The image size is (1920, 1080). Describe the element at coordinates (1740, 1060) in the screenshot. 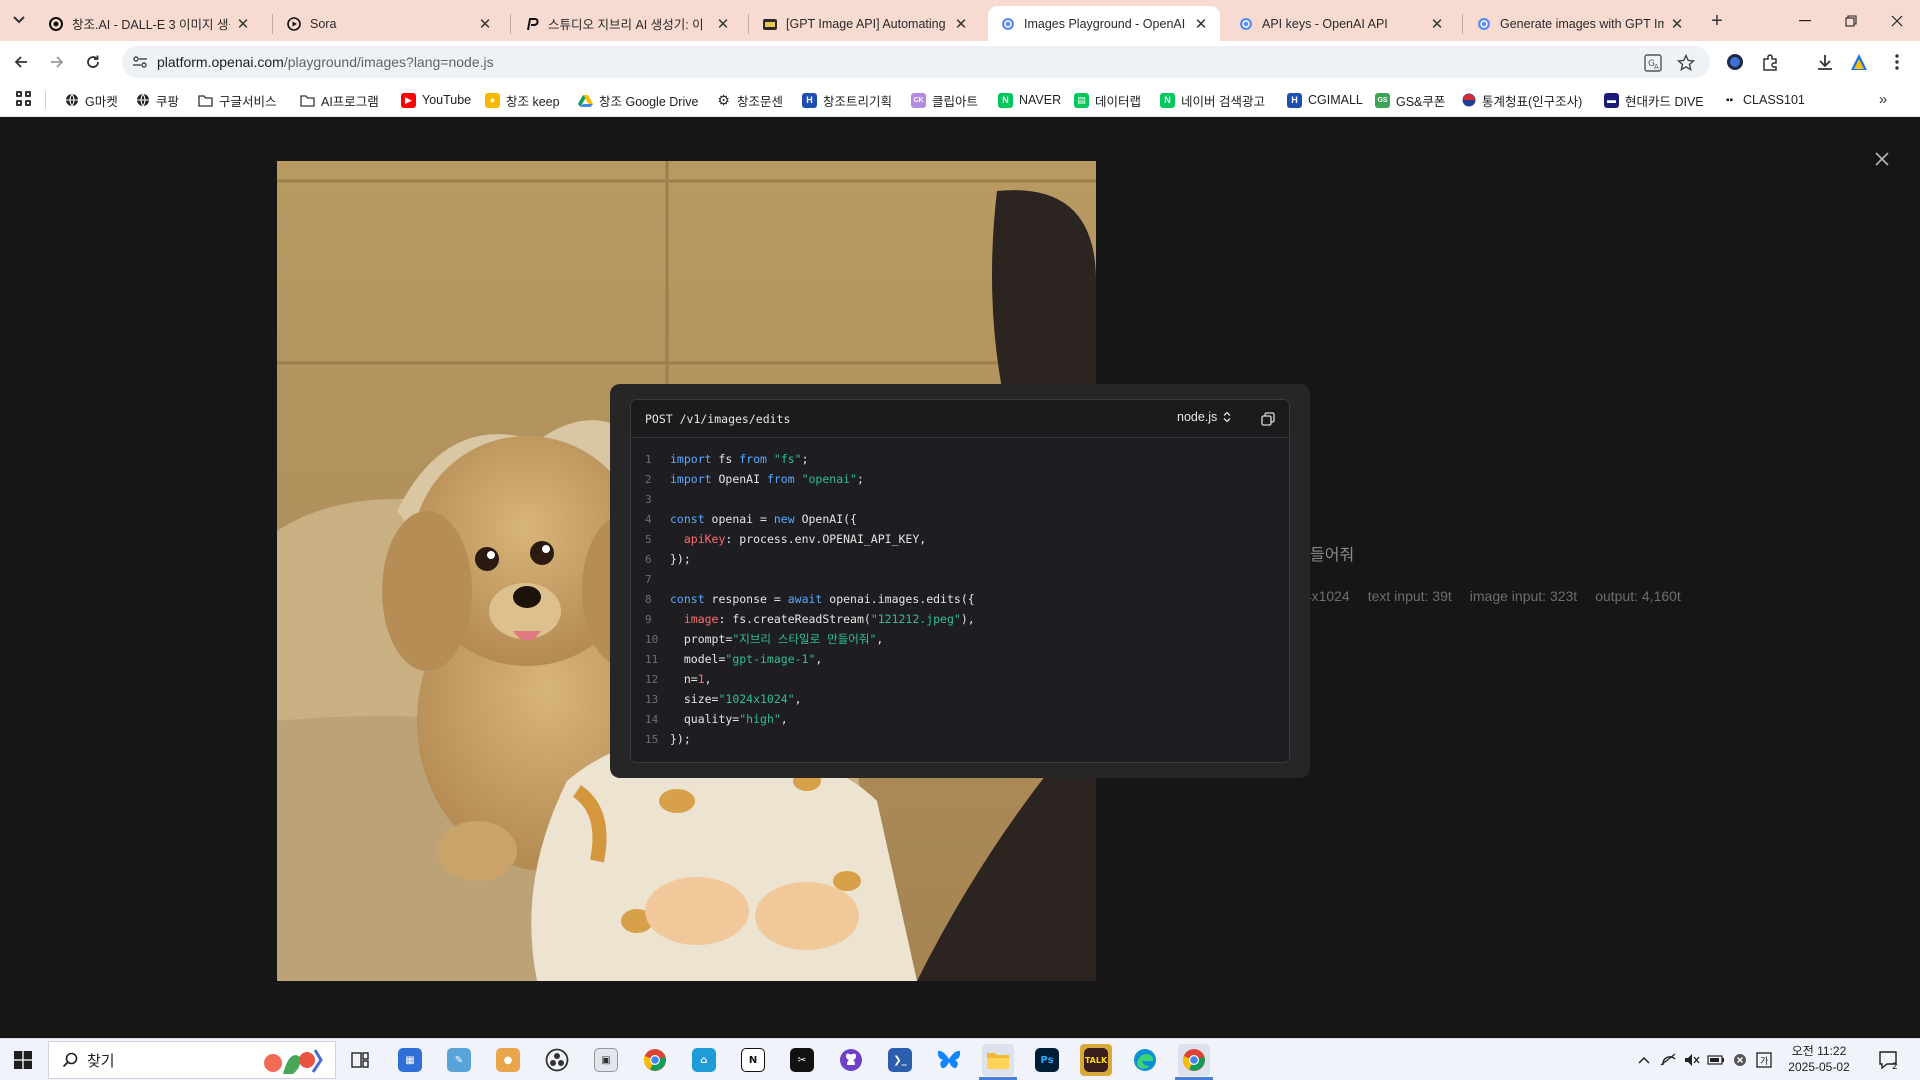

I see `error-status-icon` at that location.